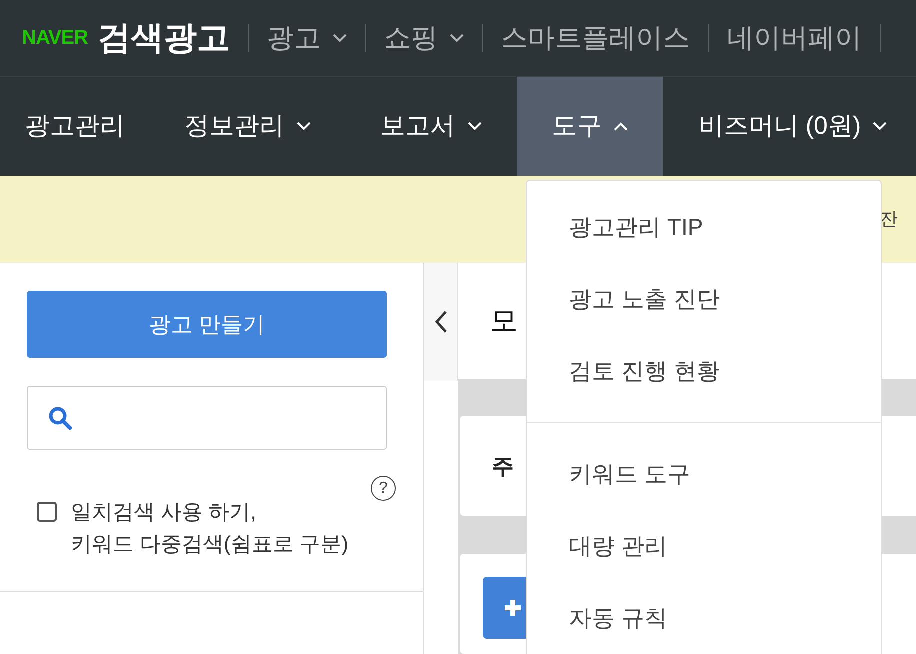 This screenshot has height=654, width=916. Describe the element at coordinates (704, 371) in the screenshot. I see `menu-item: 검토 진행 현황` at that location.